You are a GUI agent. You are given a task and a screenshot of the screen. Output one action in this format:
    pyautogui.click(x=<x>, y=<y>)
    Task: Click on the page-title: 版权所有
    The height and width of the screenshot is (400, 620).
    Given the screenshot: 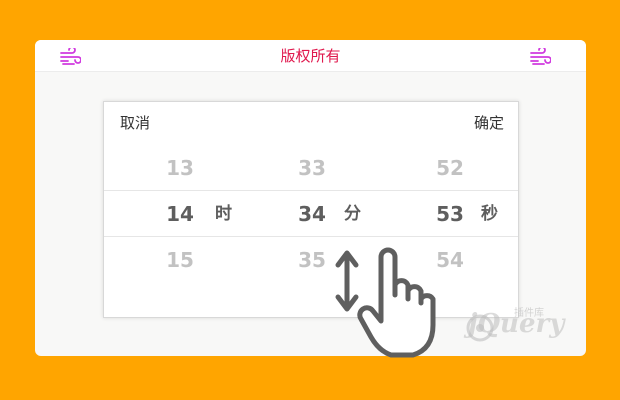 What is the action you would take?
    pyautogui.click(x=310, y=56)
    